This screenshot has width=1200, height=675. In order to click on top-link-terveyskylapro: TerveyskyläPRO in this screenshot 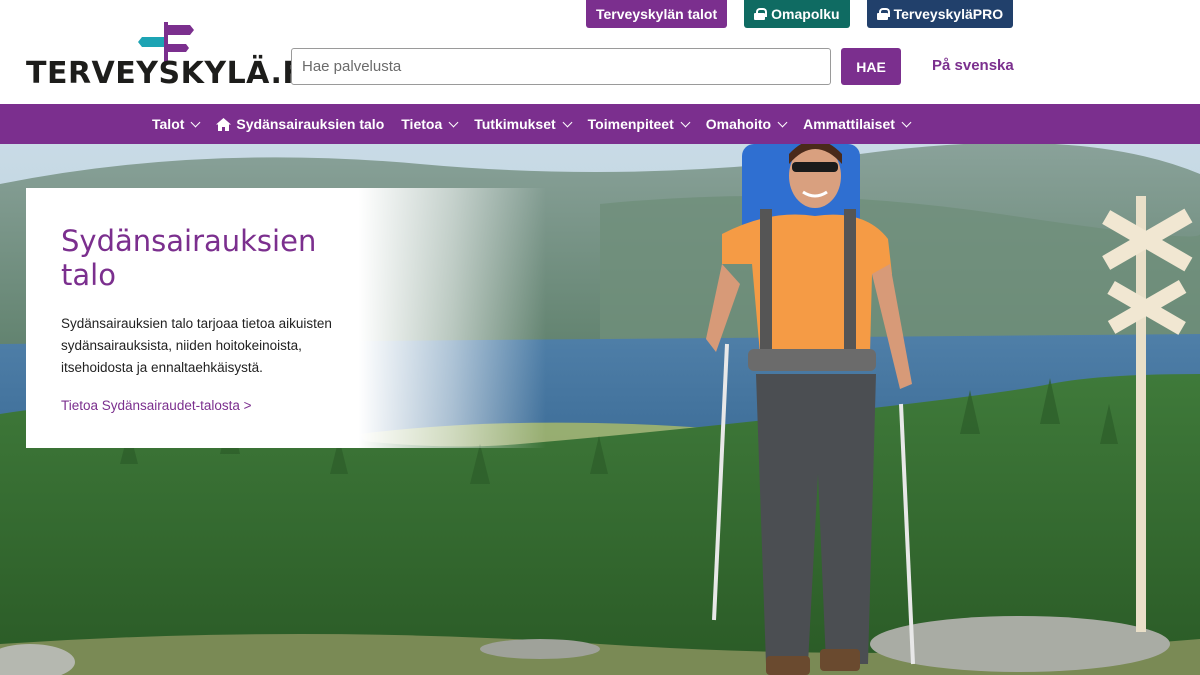, I will do `click(940, 14)`.